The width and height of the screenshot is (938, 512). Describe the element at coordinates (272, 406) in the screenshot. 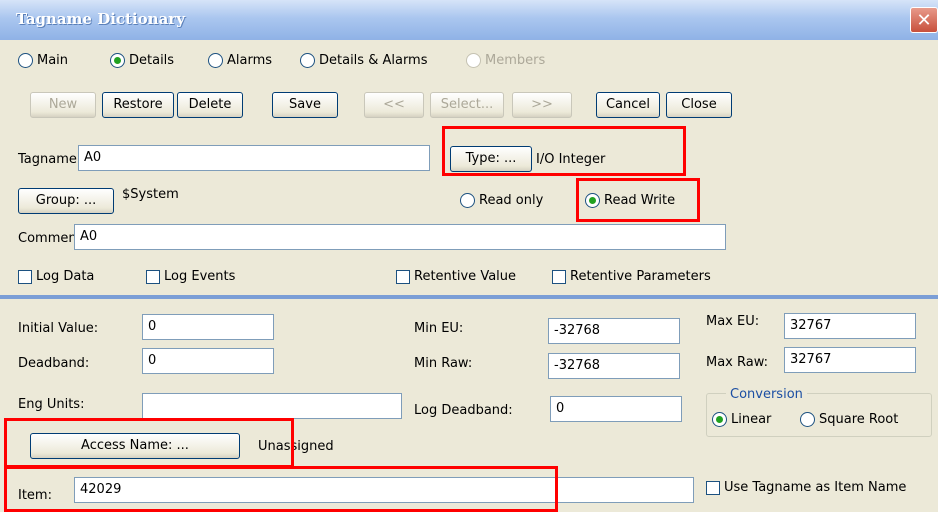

I see `eng-units-field` at that location.